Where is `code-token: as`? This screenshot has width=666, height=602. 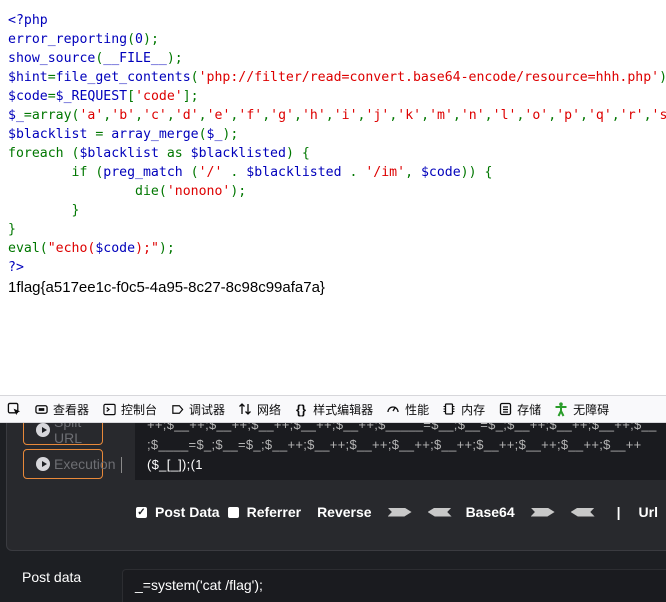
code-token: as is located at coordinates (178, 153).